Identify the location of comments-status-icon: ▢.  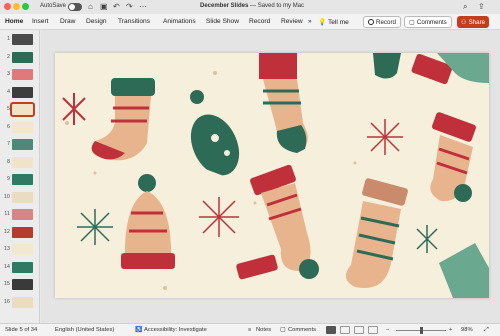
(283, 330).